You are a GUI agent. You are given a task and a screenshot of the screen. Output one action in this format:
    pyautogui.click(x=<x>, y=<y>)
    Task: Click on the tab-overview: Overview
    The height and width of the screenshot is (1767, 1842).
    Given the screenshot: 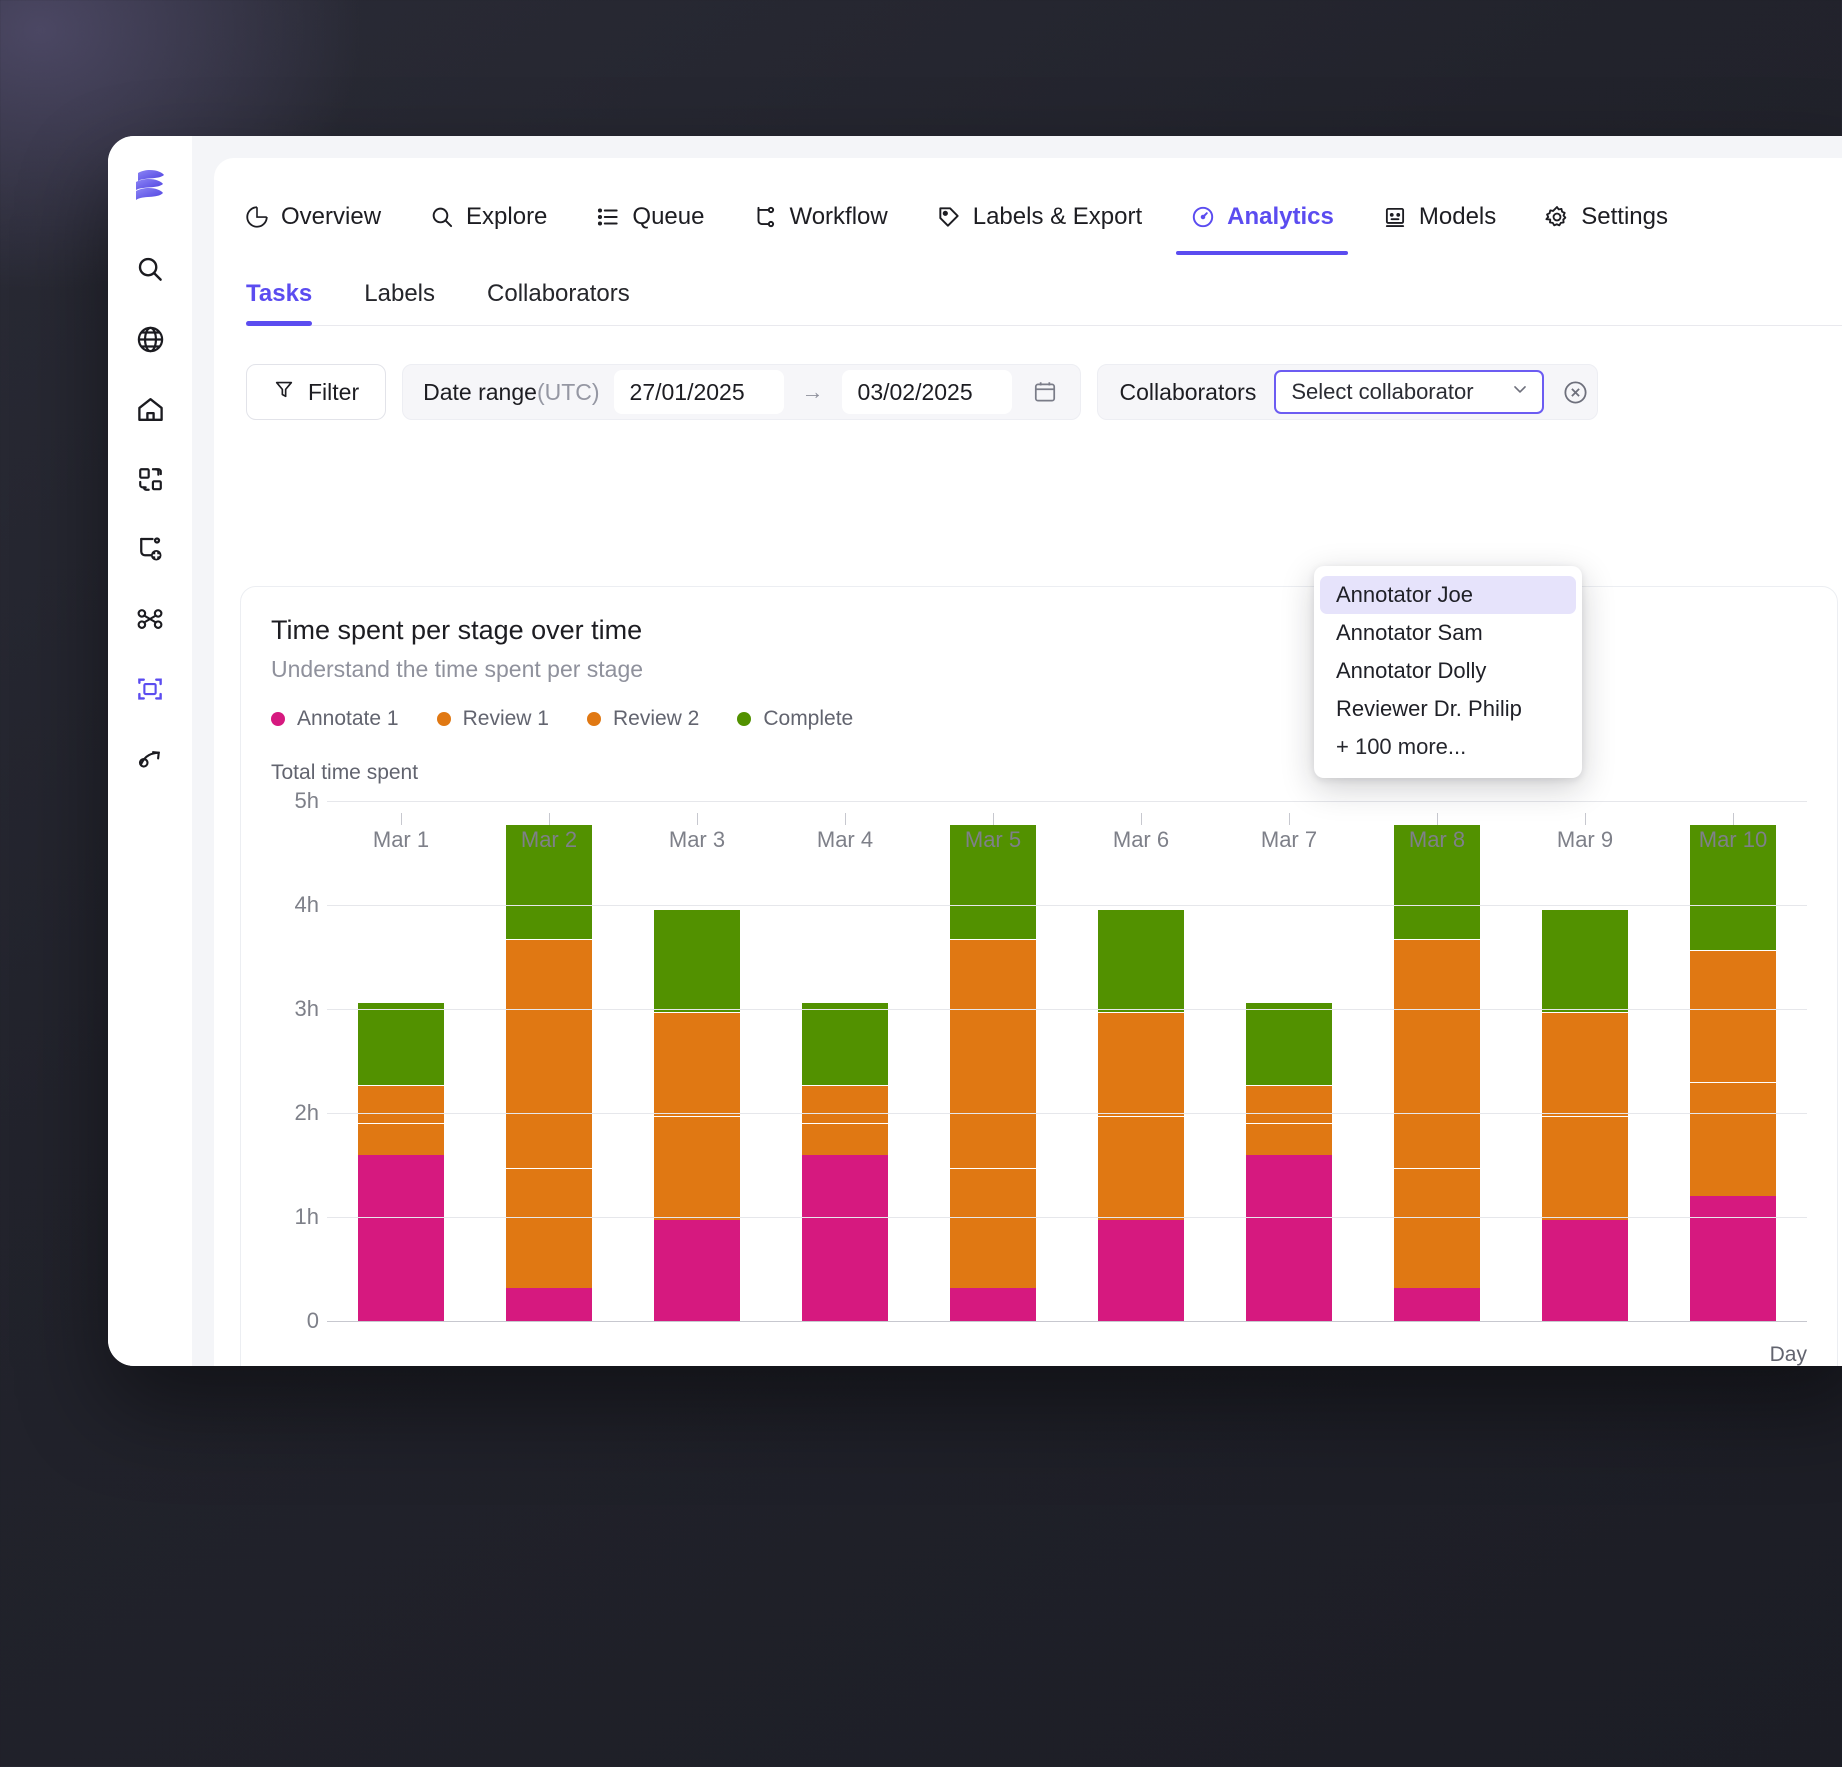 What is the action you would take?
    pyautogui.click(x=312, y=217)
    